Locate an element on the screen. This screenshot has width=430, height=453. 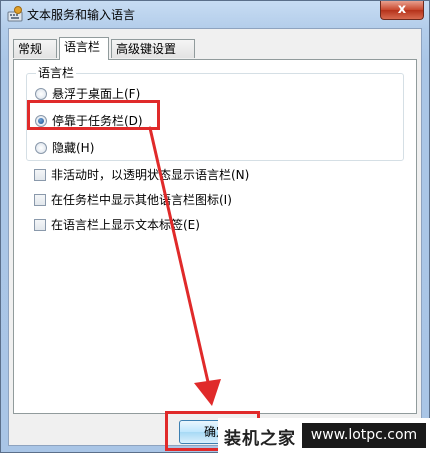
watermark-logo: 装机之家 is located at coordinates (260, 439).